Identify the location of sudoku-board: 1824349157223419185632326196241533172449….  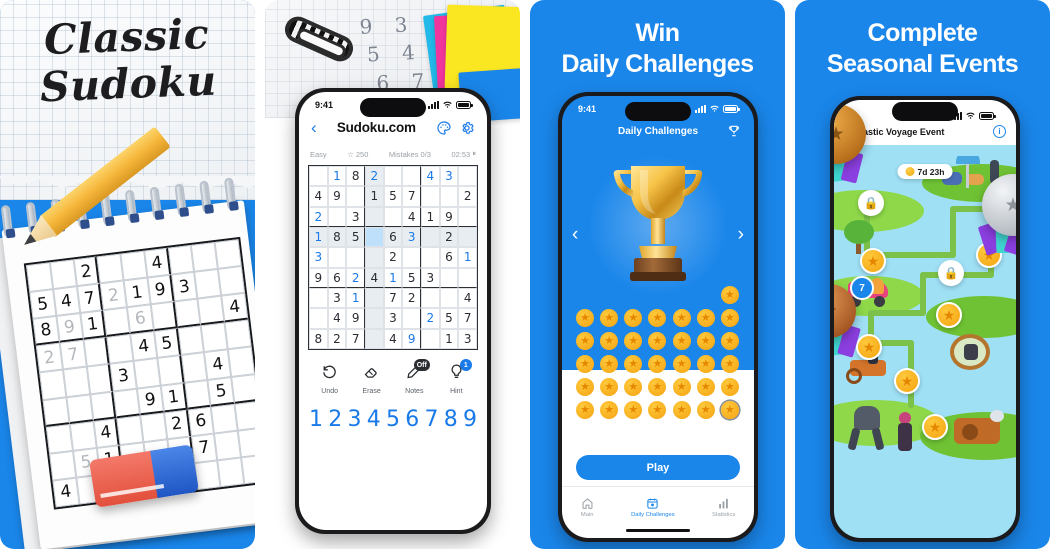
(393, 257).